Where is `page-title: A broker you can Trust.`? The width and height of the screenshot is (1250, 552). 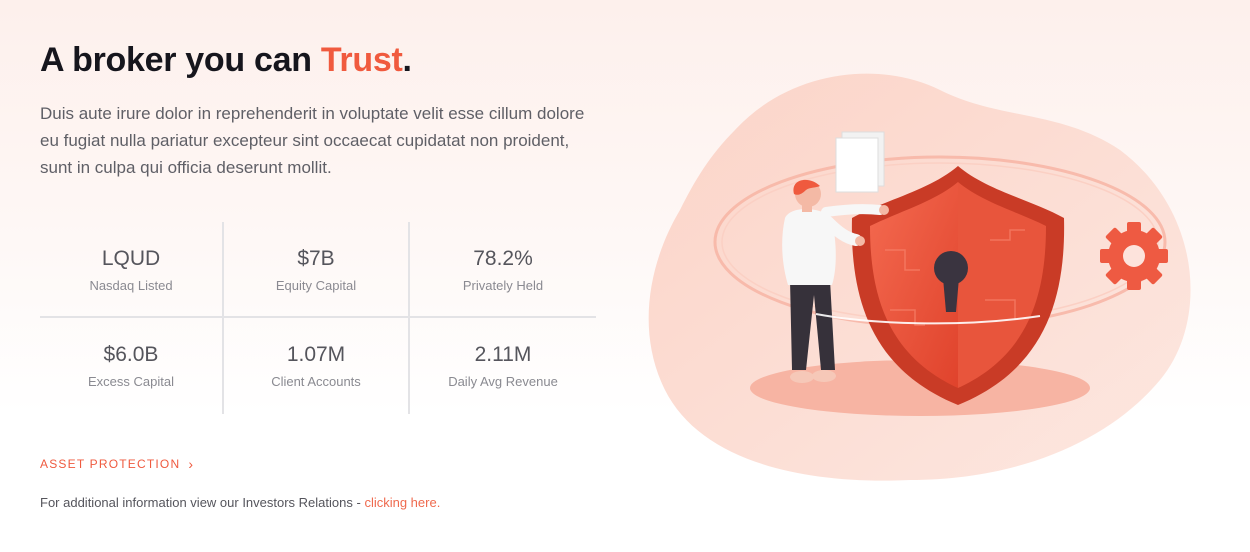 page-title: A broker you can Trust. is located at coordinates (320, 60).